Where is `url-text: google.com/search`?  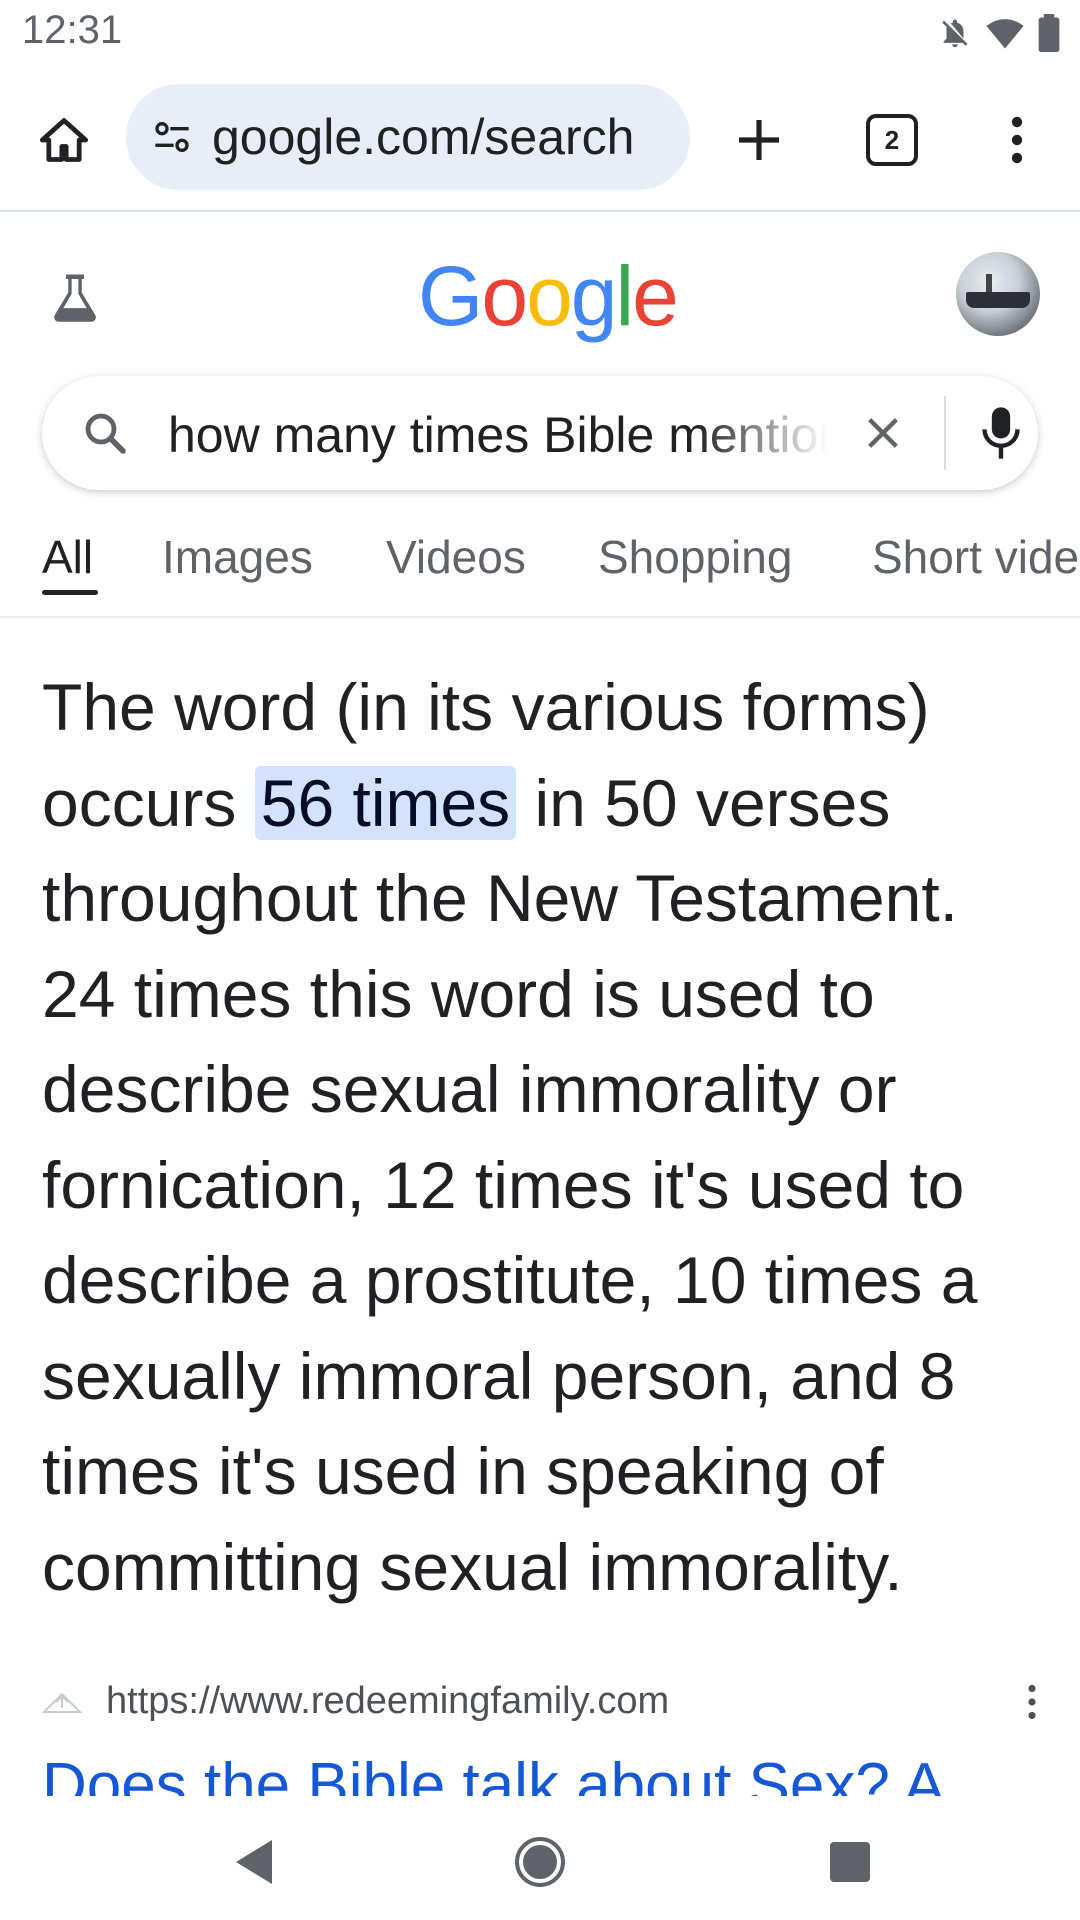
url-text: google.com/search is located at coordinates (442, 137).